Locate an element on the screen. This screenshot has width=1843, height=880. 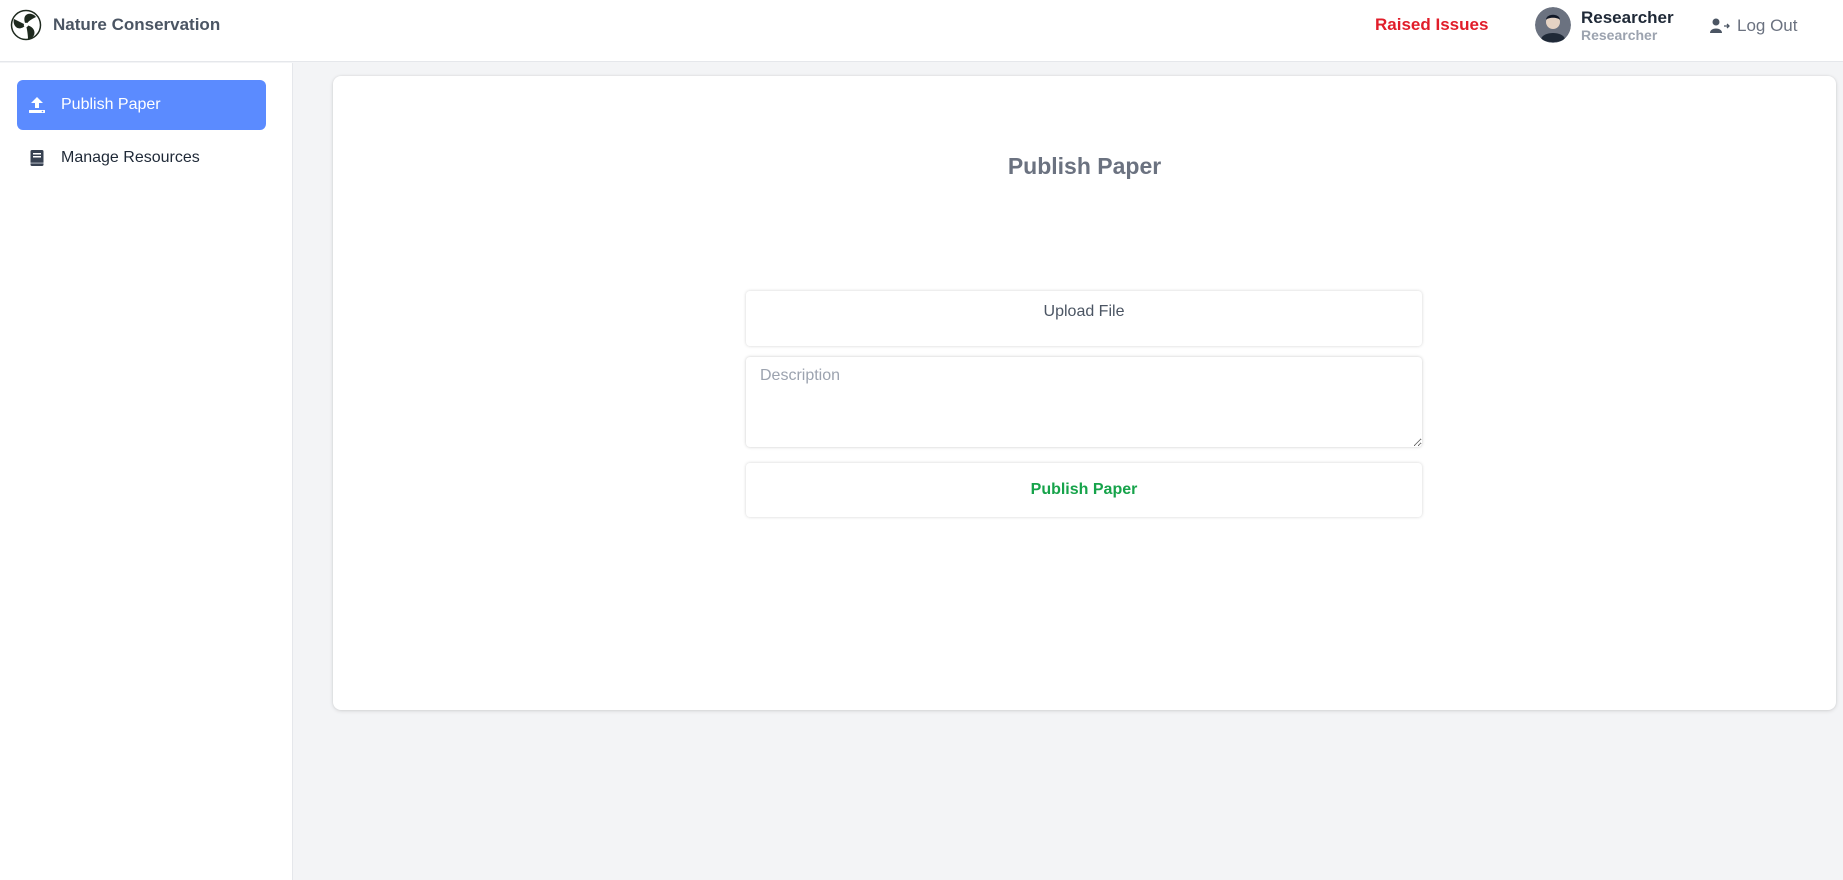
brand-name: Nature Conservation is located at coordinates (137, 24).